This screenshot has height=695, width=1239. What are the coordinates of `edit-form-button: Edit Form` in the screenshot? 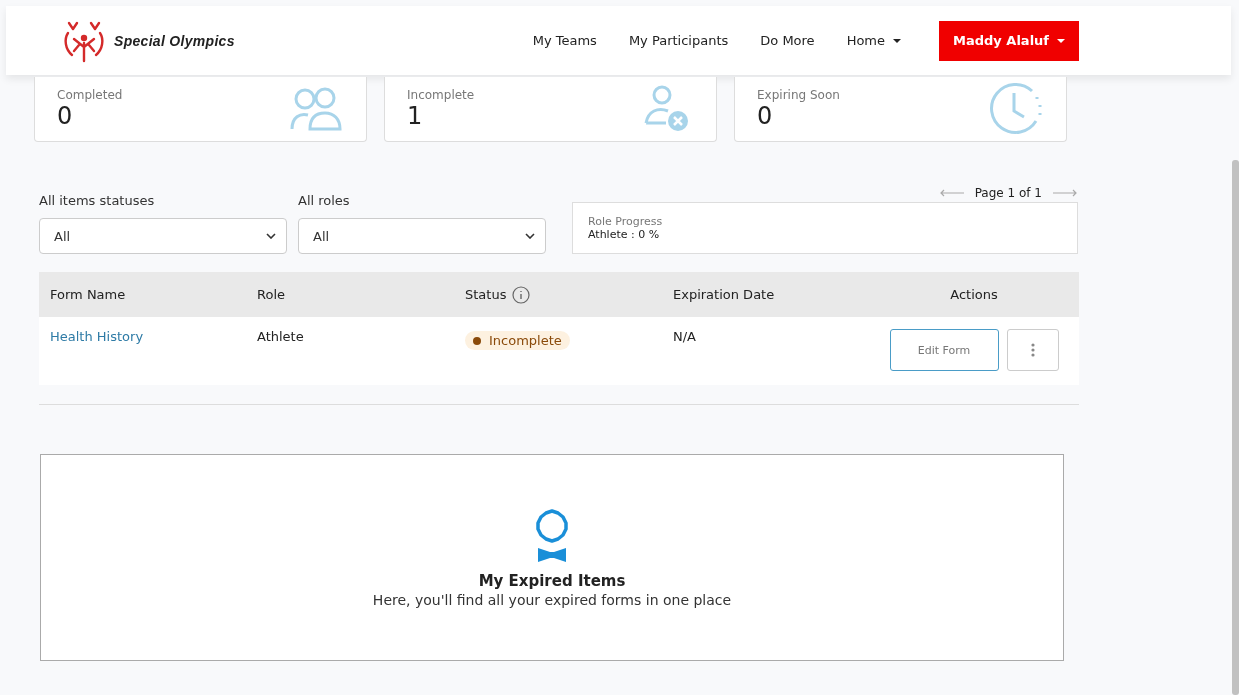 It's located at (944, 350).